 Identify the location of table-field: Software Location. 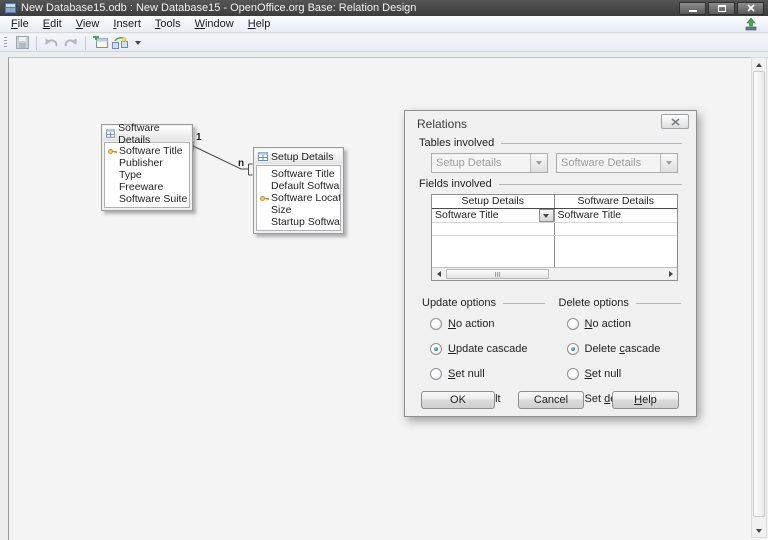
(298, 198).